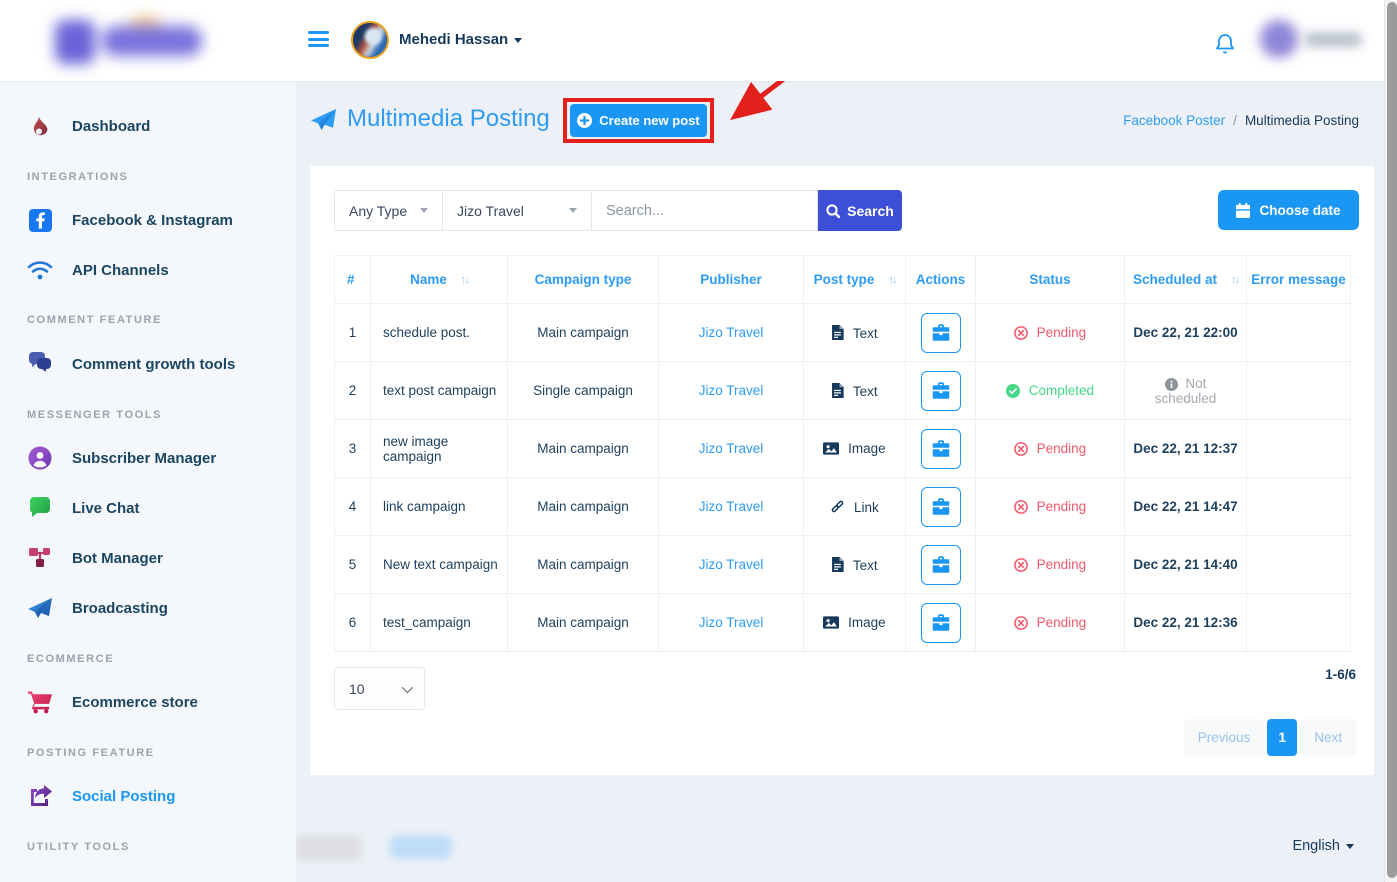  Describe the element at coordinates (148, 876) in the screenshot. I see `sidebar-item-partial` at that location.